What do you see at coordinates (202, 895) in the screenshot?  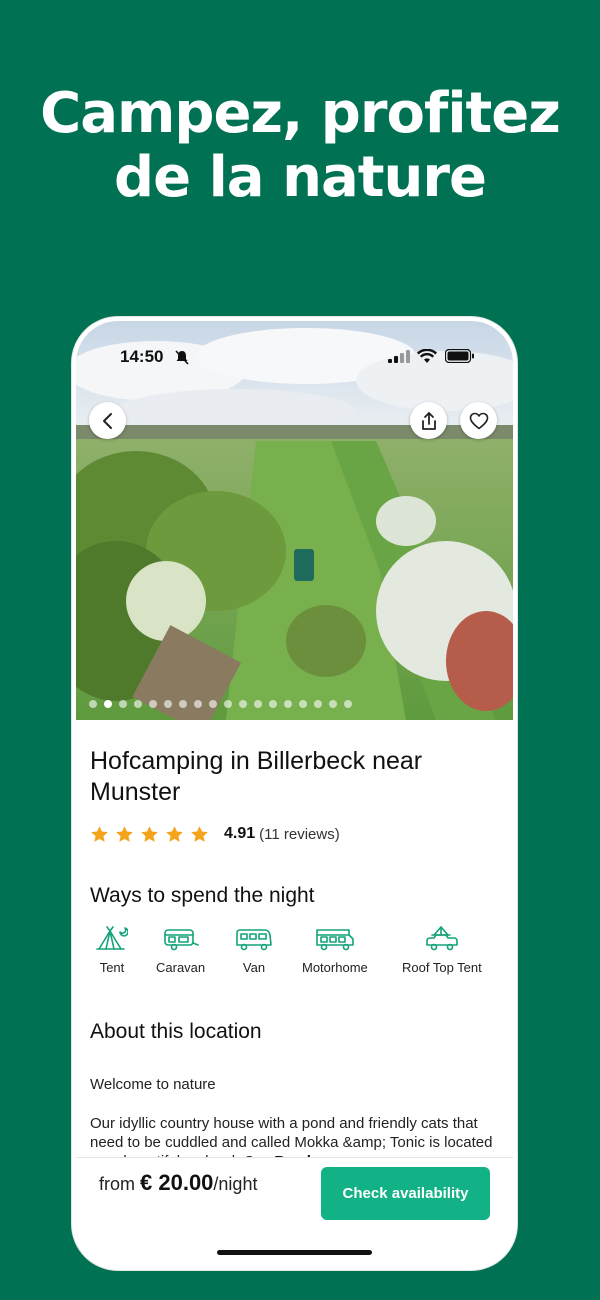 I see `ways-heading: Ways to spend the night` at bounding box center [202, 895].